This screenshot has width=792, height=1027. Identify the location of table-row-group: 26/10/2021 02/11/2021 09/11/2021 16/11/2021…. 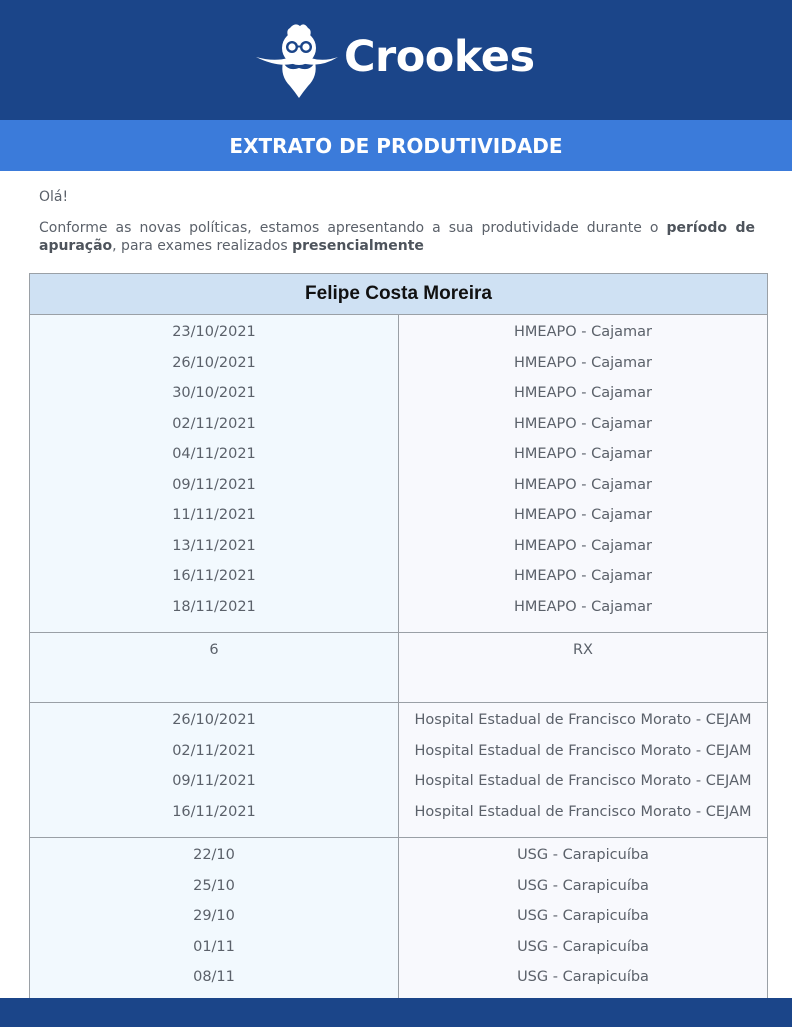
(398, 770).